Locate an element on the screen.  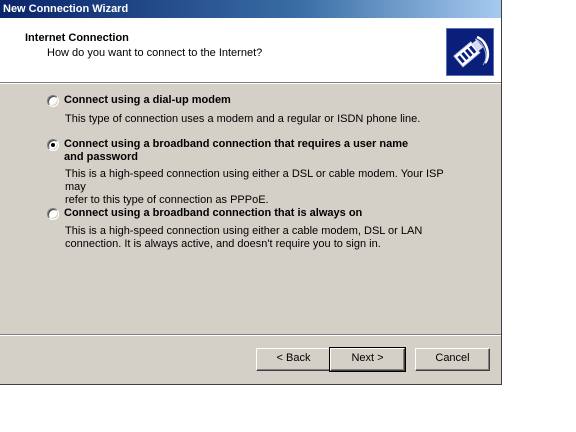
back-button: < Back is located at coordinates (293, 359).